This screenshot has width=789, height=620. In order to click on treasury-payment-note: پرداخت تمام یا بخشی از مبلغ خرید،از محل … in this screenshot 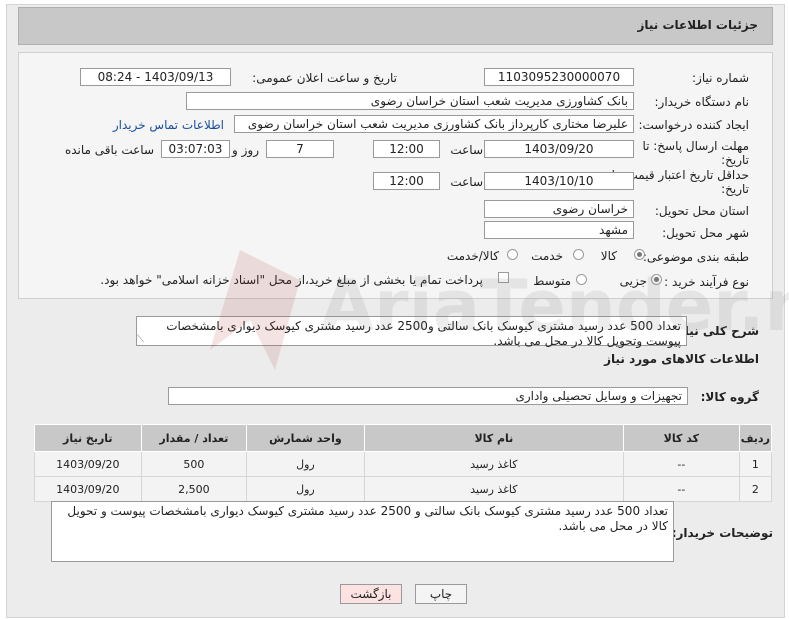, I will do `click(291, 280)`.